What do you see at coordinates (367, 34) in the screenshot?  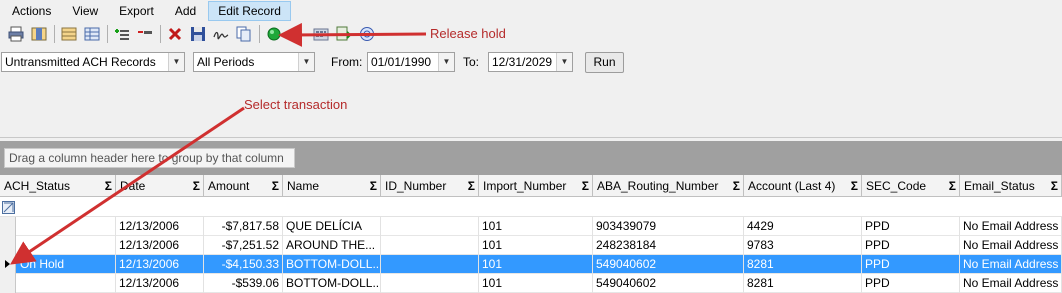 I see `info-icon` at bounding box center [367, 34].